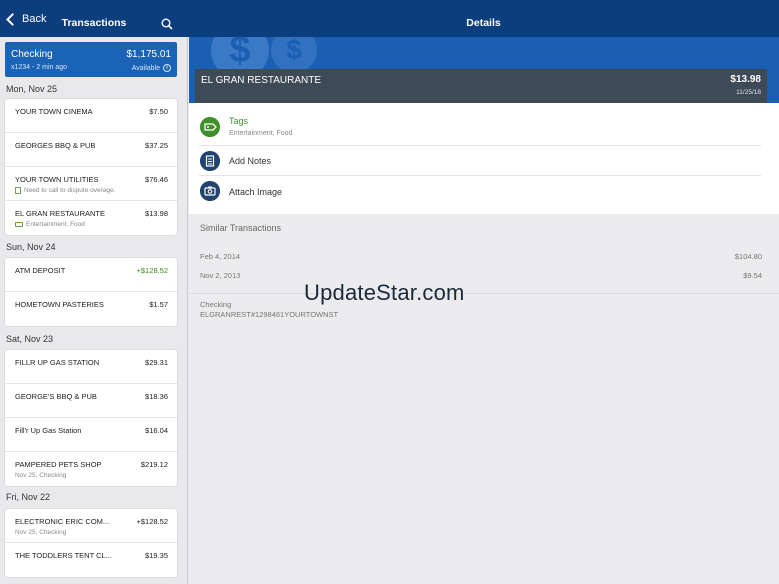 This screenshot has width=779, height=584. I want to click on transaction-tags: Entertainment, Food, so click(50, 224).